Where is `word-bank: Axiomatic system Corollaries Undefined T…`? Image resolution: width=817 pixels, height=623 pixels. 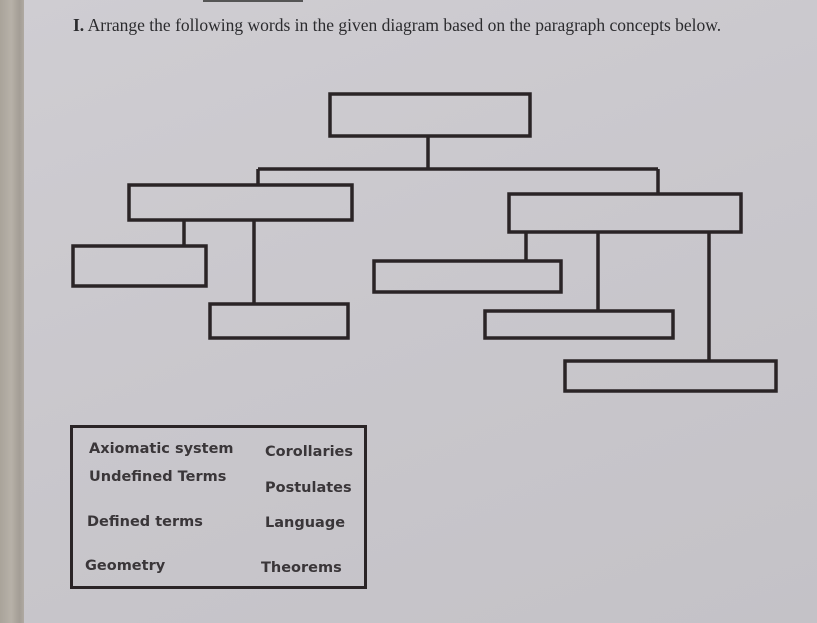 word-bank: Axiomatic system Corollaries Undefined T… is located at coordinates (218, 507).